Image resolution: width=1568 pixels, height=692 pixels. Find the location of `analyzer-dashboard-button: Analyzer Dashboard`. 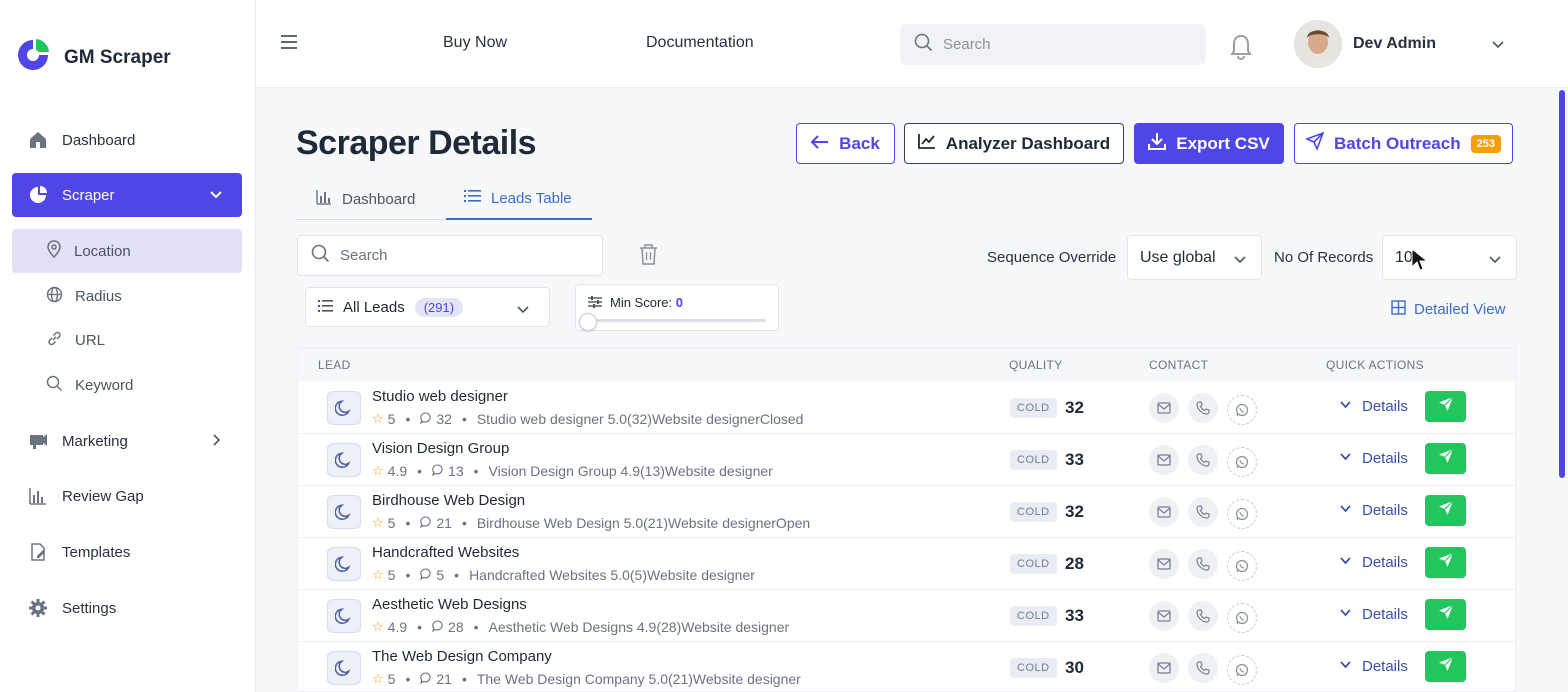

analyzer-dashboard-button: Analyzer Dashboard is located at coordinates (1014, 143).